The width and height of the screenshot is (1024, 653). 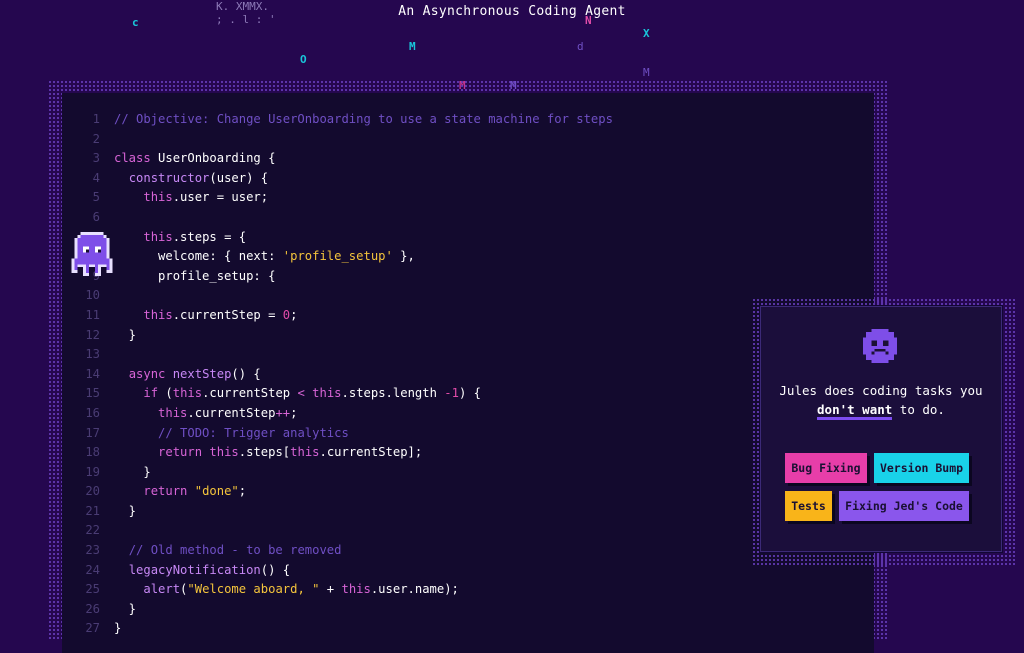 What do you see at coordinates (880, 346) in the screenshot?
I see `sad-face-icon` at bounding box center [880, 346].